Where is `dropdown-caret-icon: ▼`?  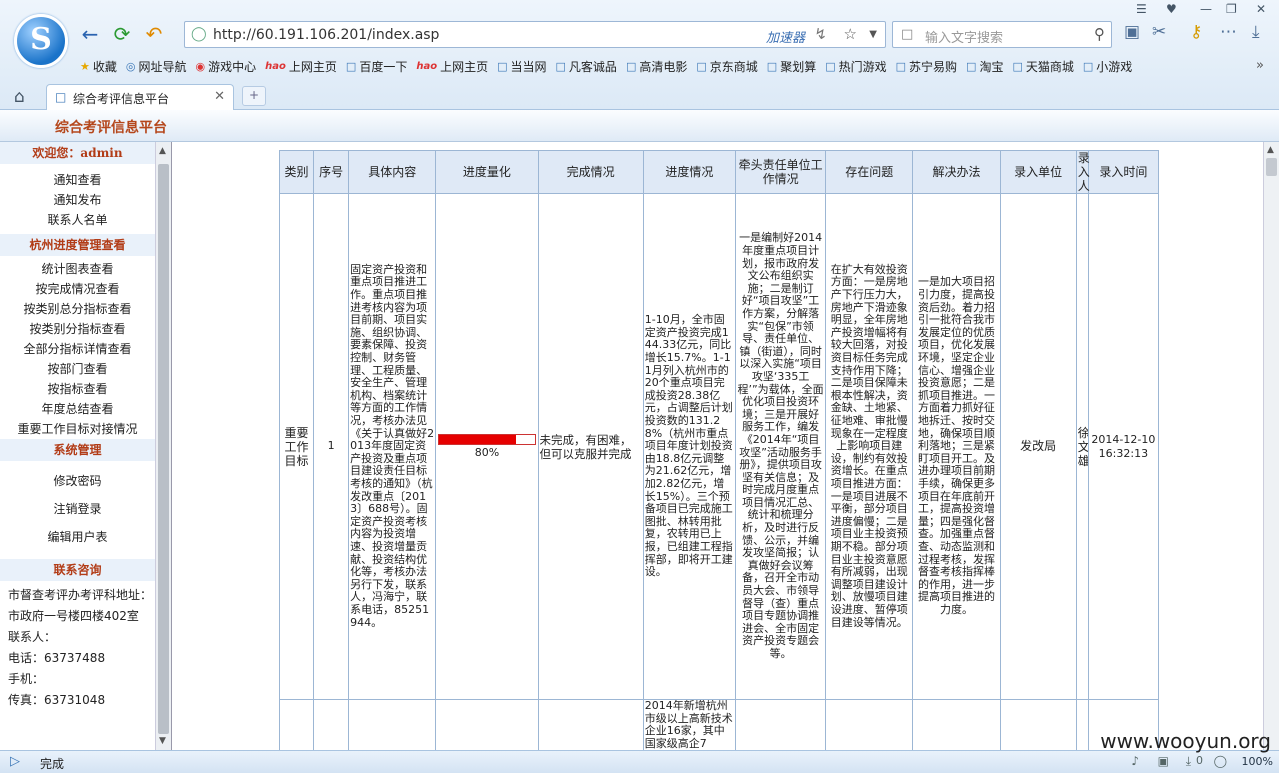 dropdown-caret-icon: ▼ is located at coordinates (873, 34).